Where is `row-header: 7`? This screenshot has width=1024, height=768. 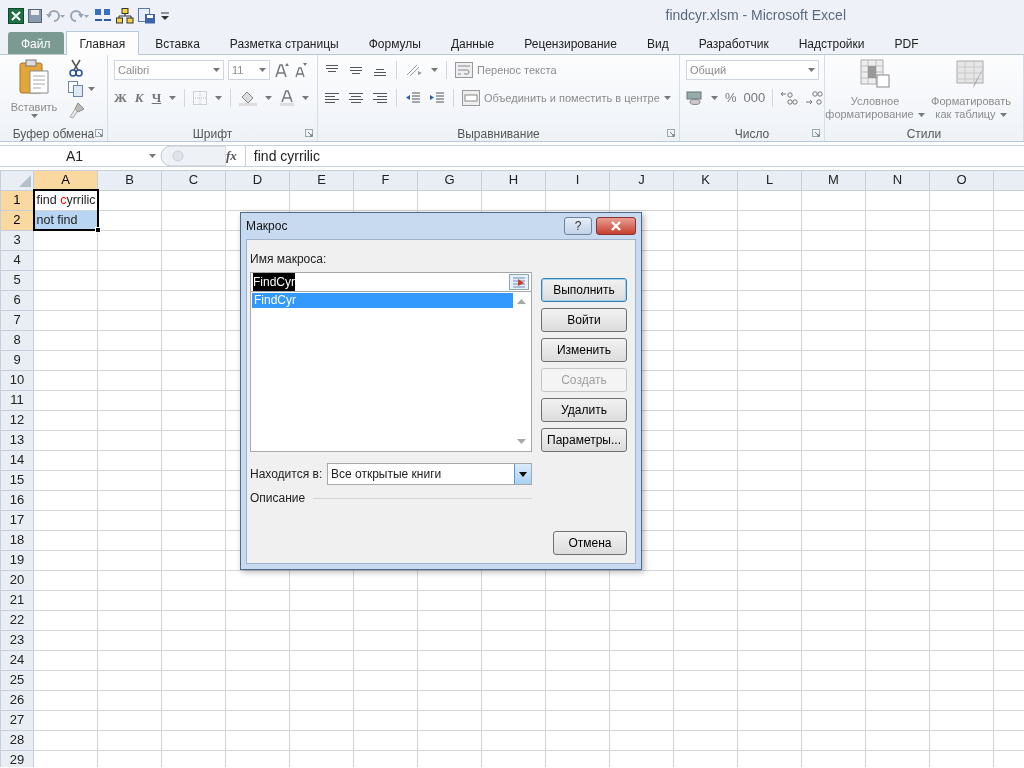
row-header: 7 is located at coordinates (17, 320).